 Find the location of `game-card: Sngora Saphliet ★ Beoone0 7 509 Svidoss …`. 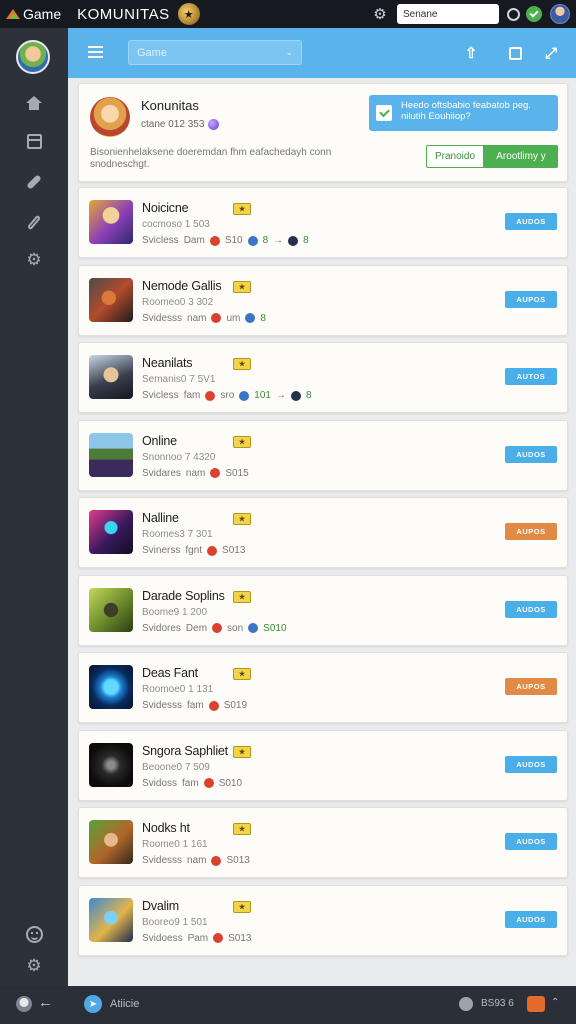

game-card: Sngora Saphliet ★ Beoone0 7 509 Svidoss … is located at coordinates (323, 765).